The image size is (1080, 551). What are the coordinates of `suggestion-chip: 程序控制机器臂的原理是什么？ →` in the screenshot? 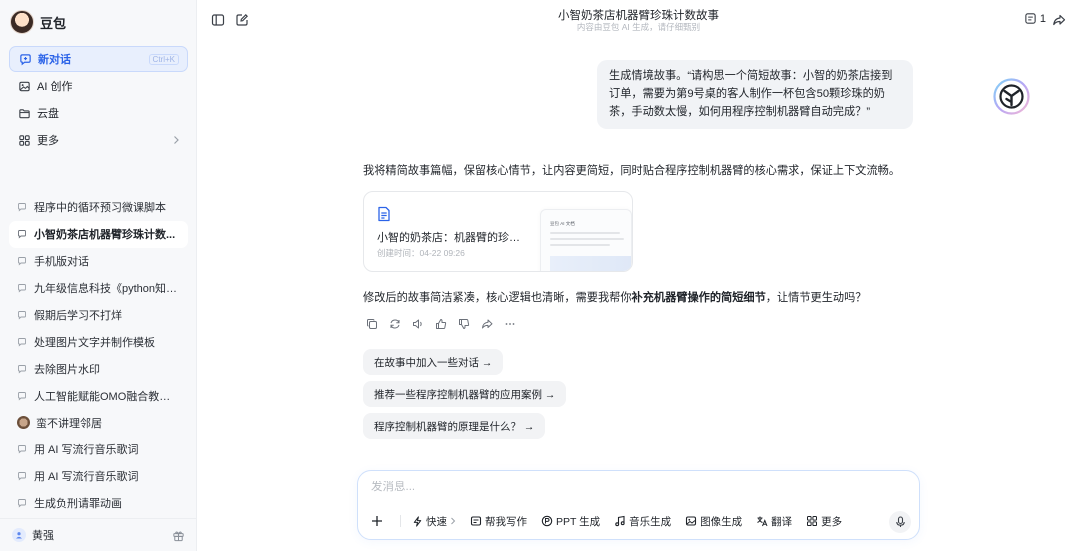 It's located at (454, 426).